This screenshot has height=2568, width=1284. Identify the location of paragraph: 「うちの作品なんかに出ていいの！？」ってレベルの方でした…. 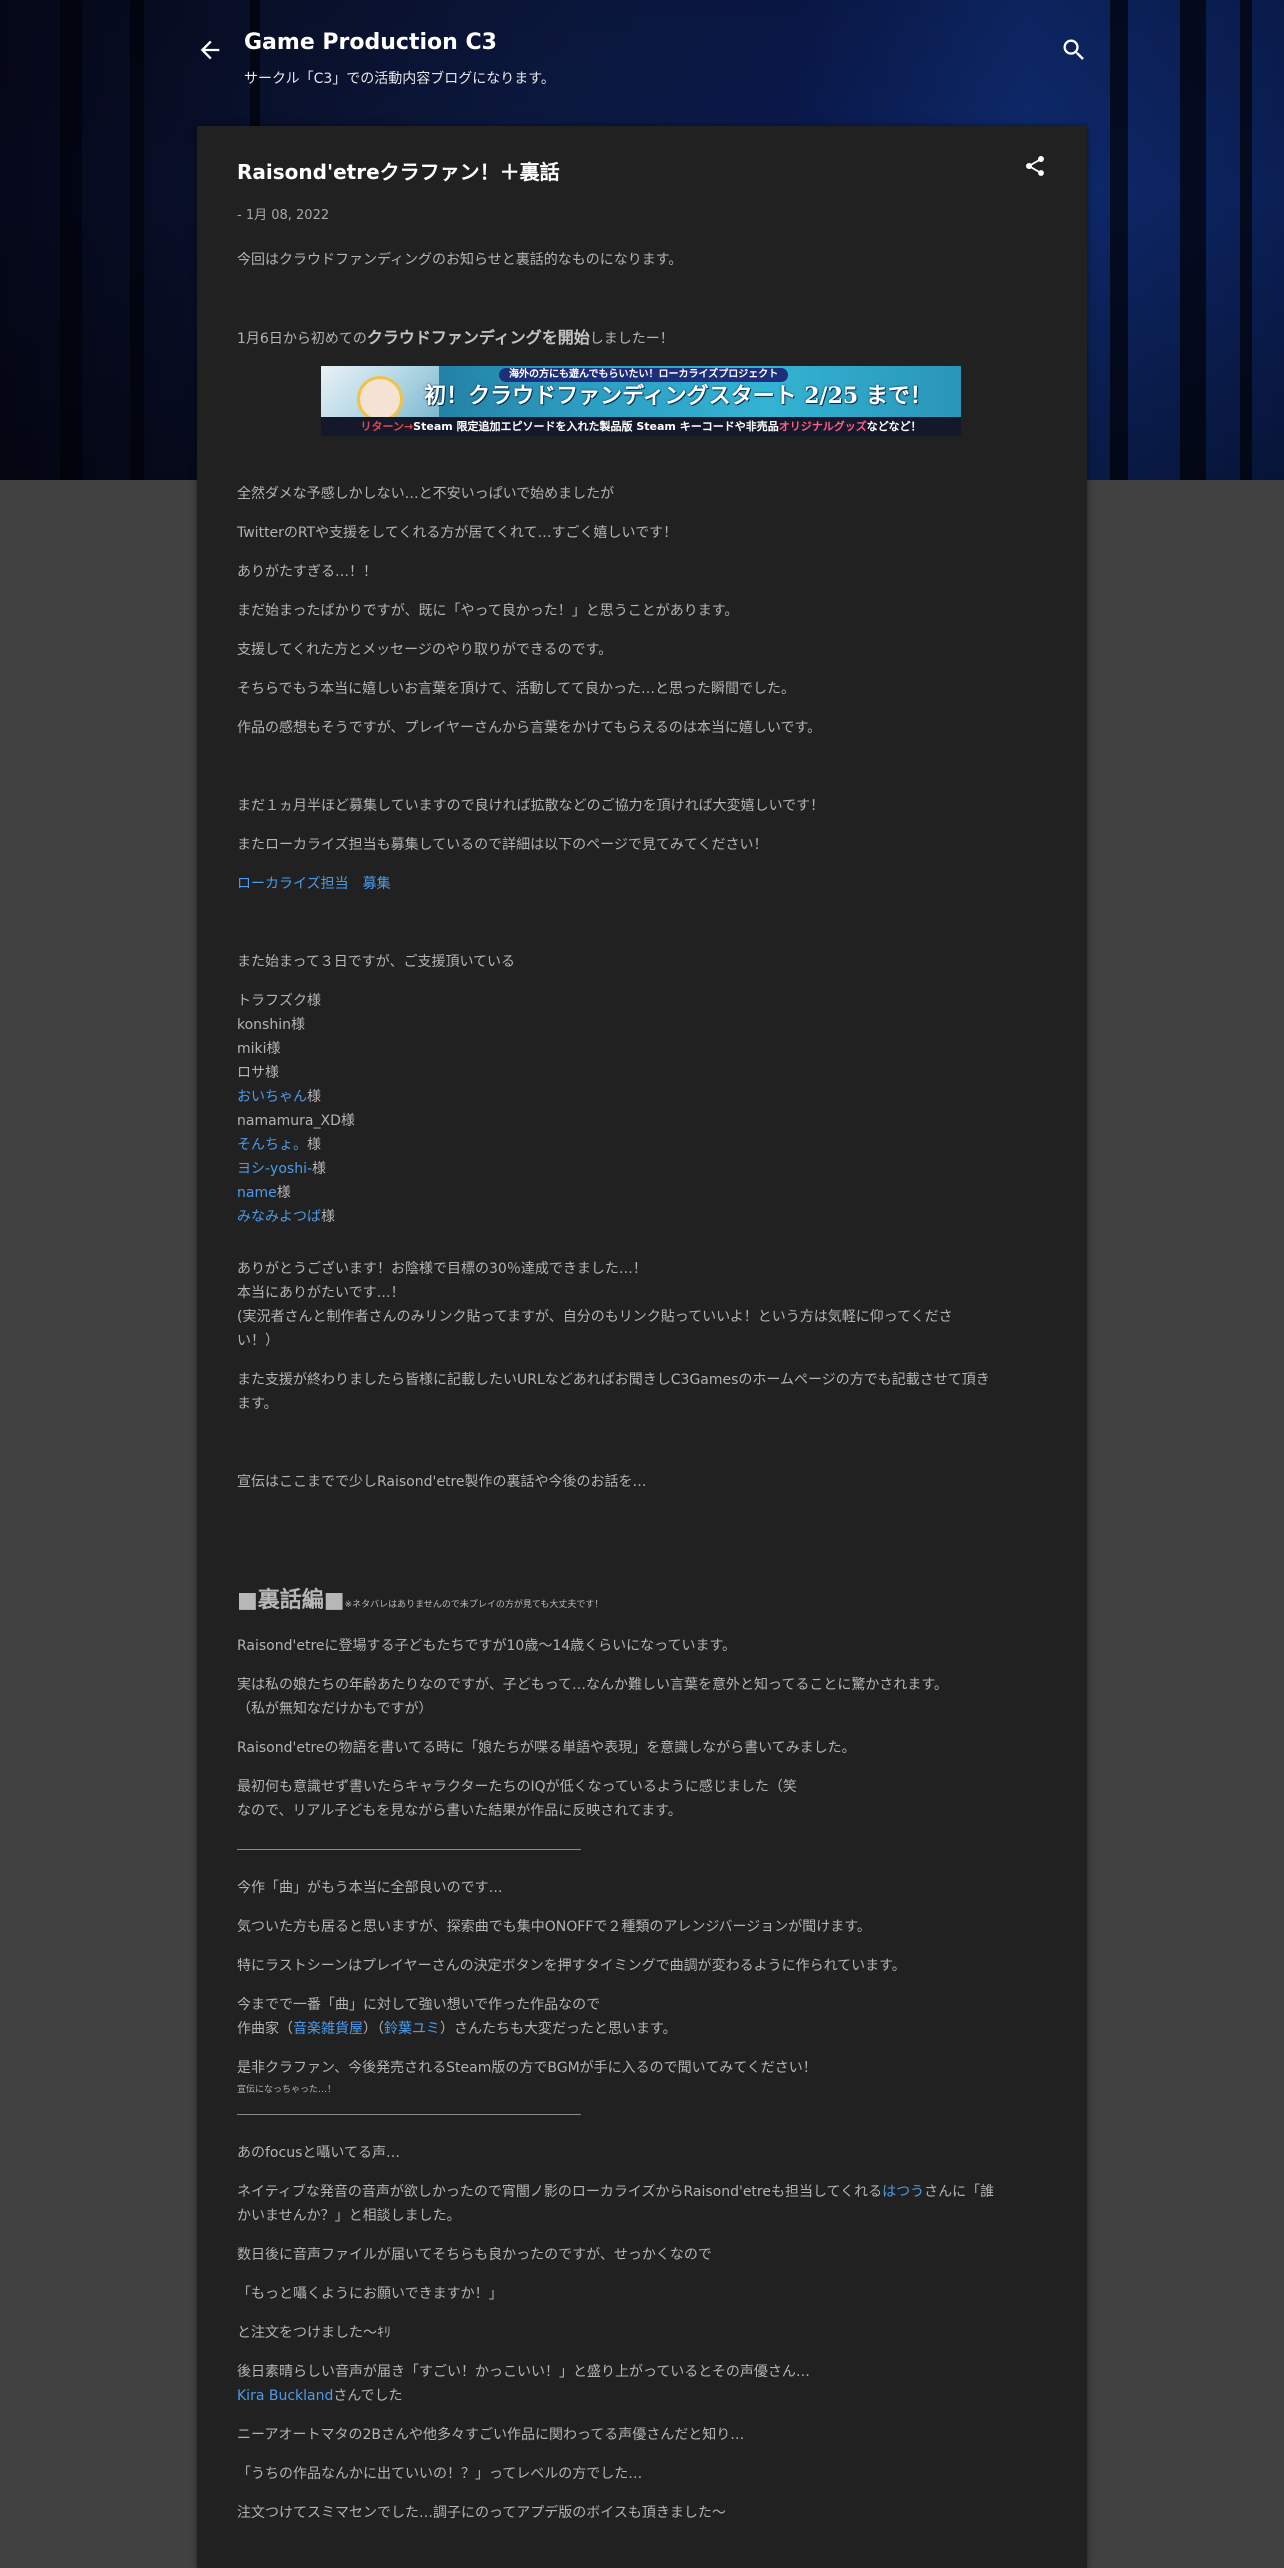
(440, 2474).